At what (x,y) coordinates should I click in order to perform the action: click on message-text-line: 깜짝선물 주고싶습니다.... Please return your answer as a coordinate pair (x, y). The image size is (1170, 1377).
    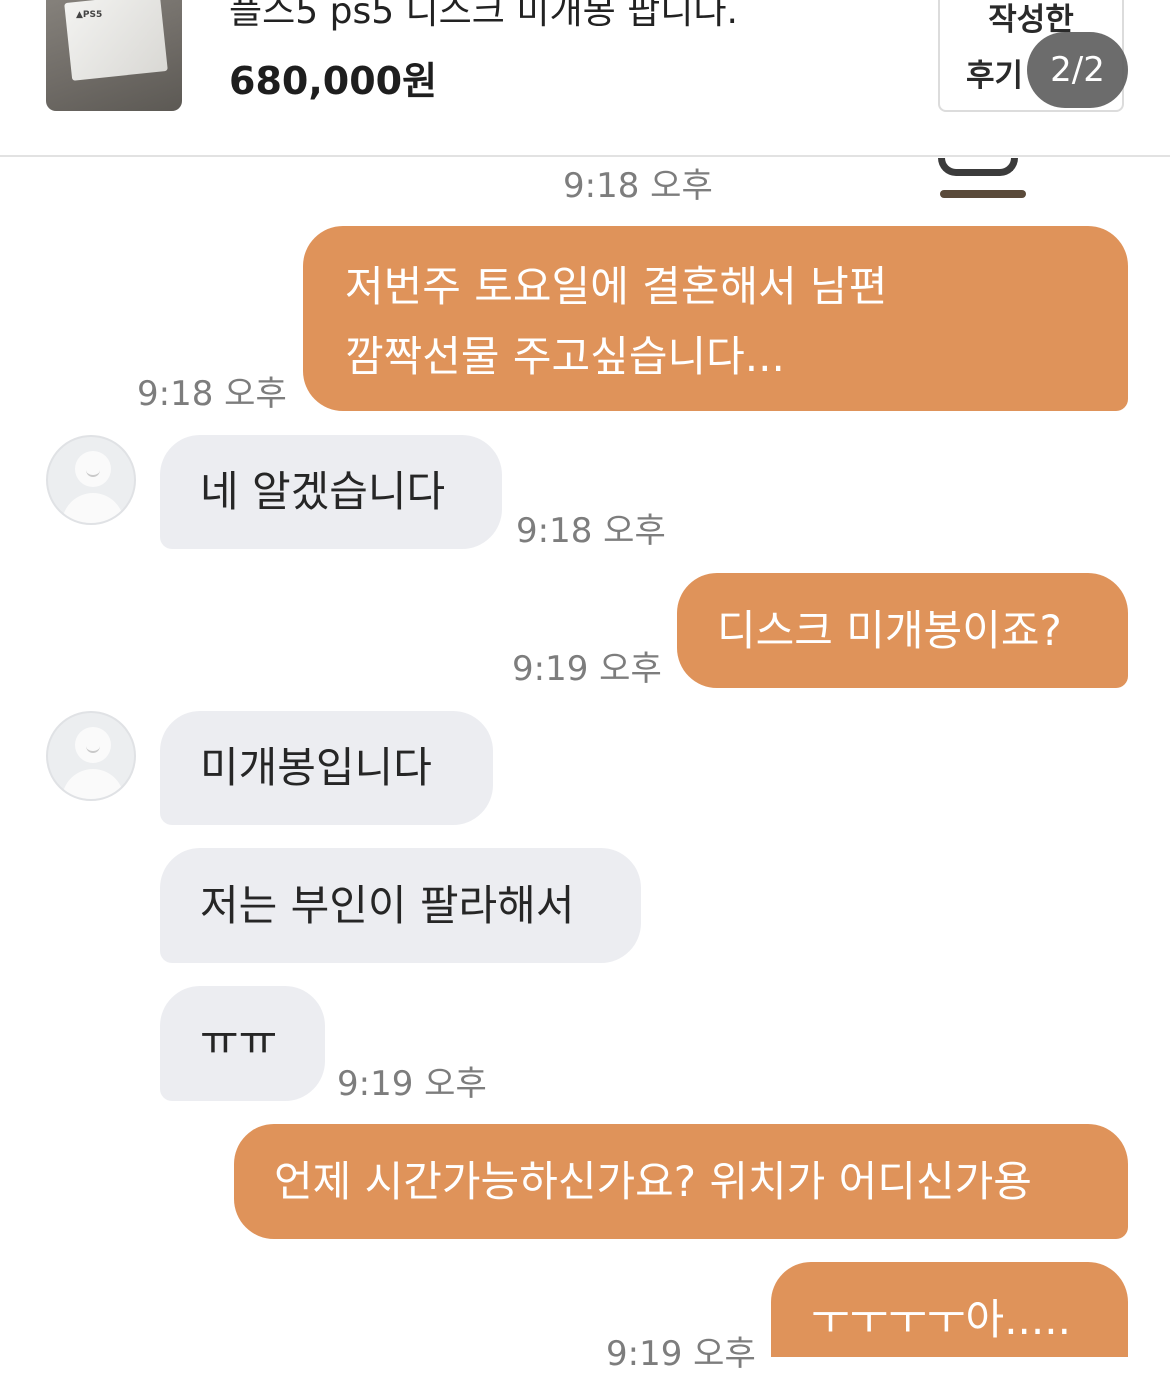
    Looking at the image, I should click on (565, 356).